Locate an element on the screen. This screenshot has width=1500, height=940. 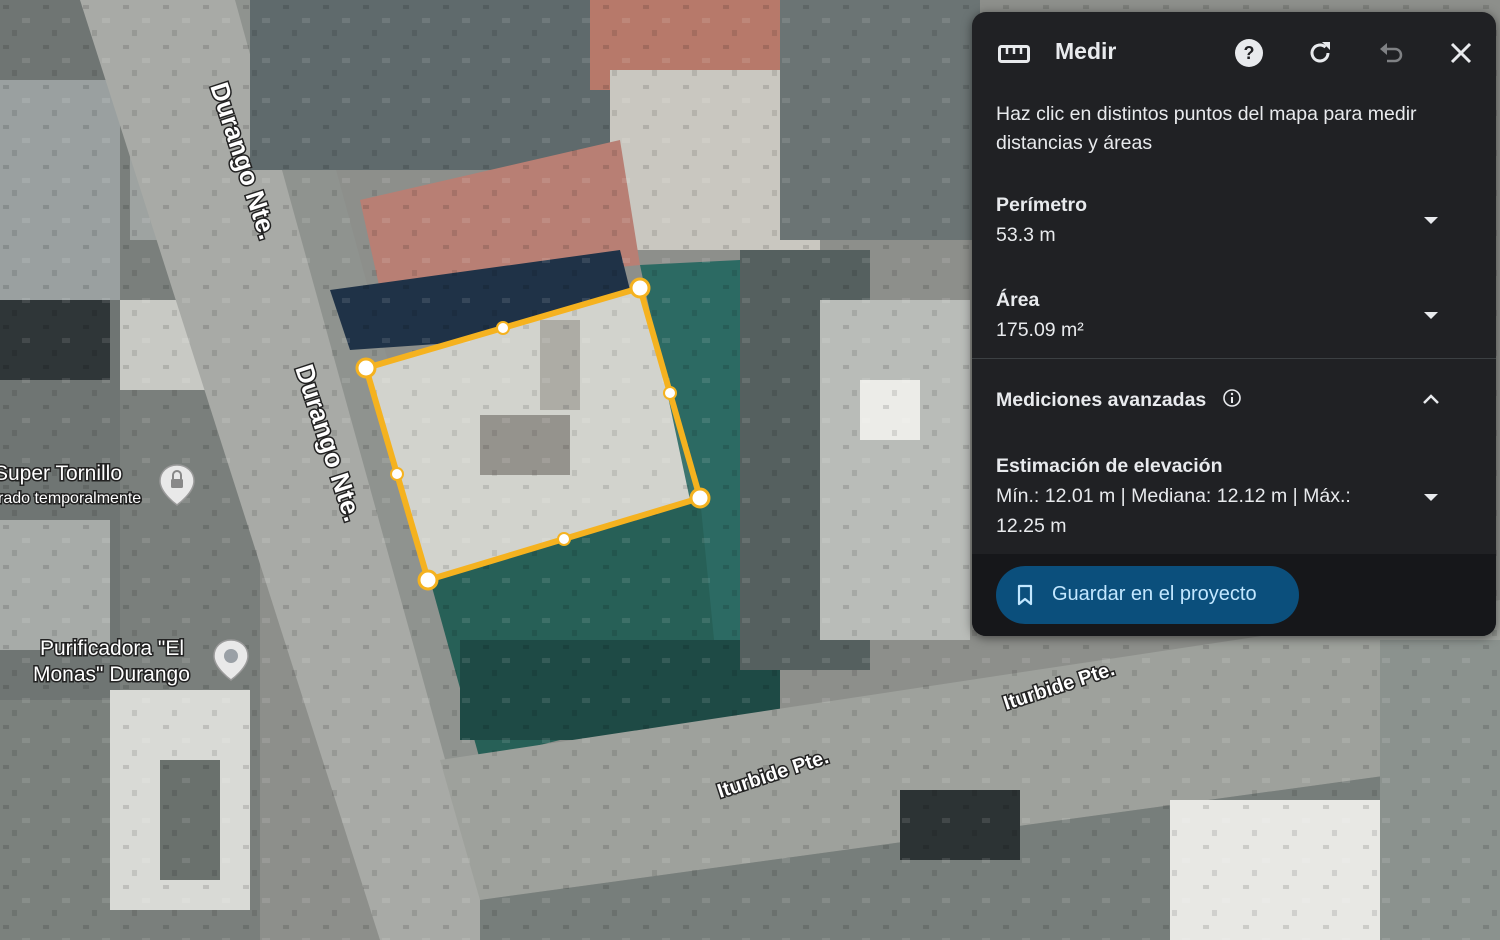
elevation-label: Estimación de elevación is located at coordinates (1109, 466).